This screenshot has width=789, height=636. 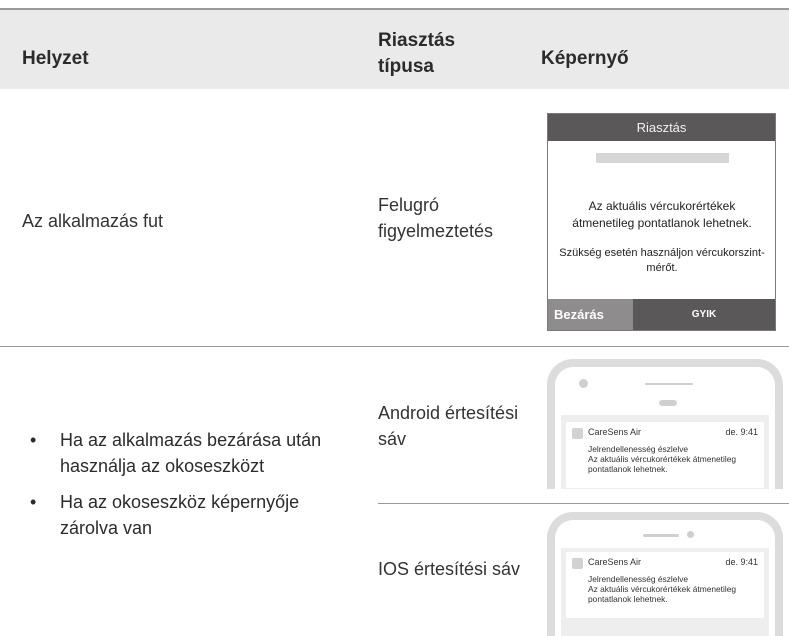 What do you see at coordinates (704, 314) in the screenshot?
I see `dialog-faq-button: GYIK` at bounding box center [704, 314].